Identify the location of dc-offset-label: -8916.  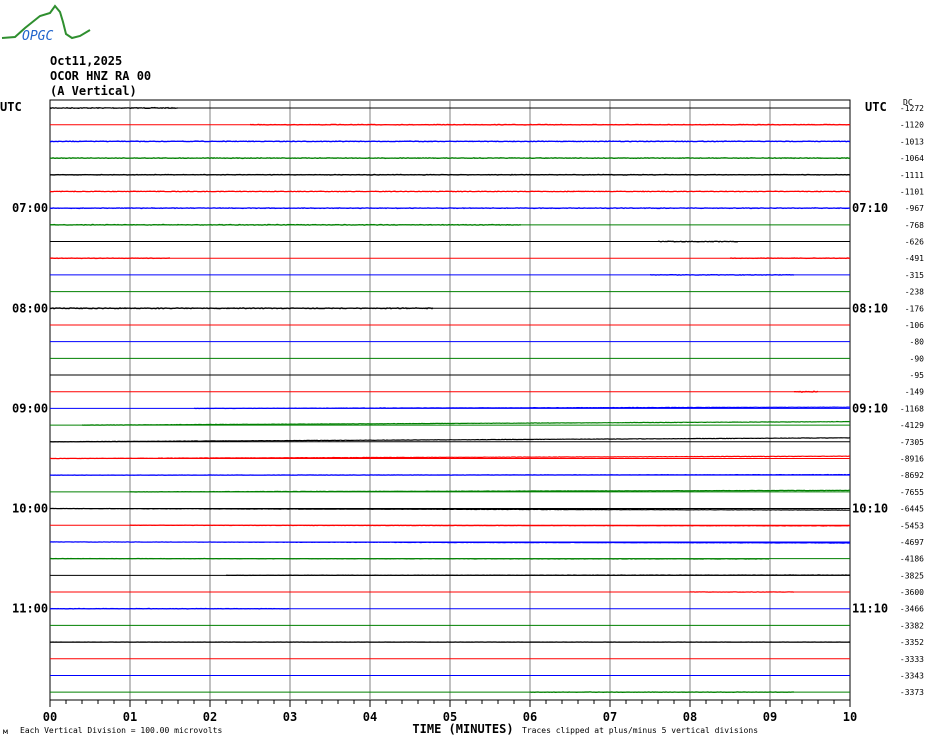
(912, 458).